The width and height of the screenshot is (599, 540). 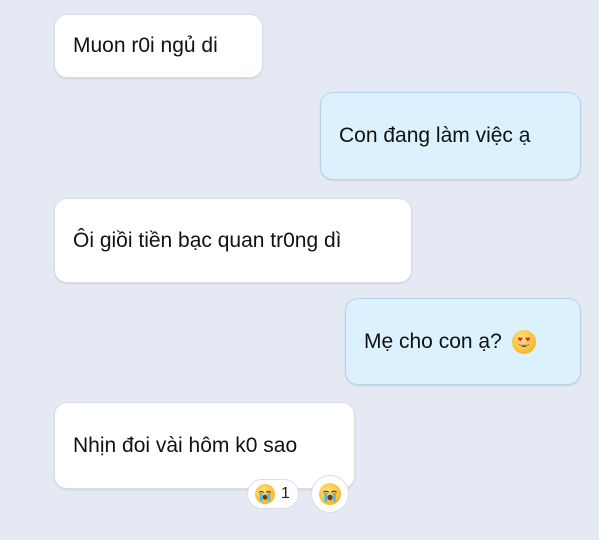 I want to click on message-bubble-incoming: Ôi giồi tiền bạc quan tr0ng dì, so click(x=233, y=240).